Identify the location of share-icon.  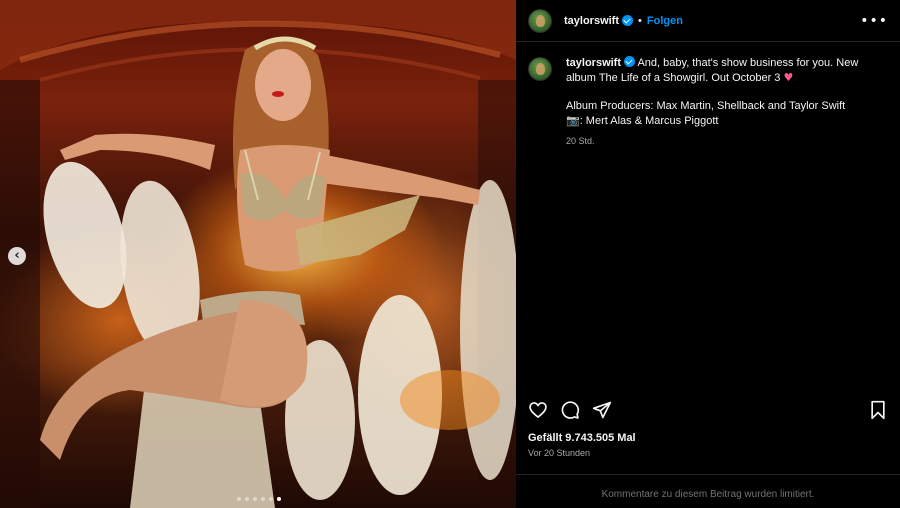
(602, 410).